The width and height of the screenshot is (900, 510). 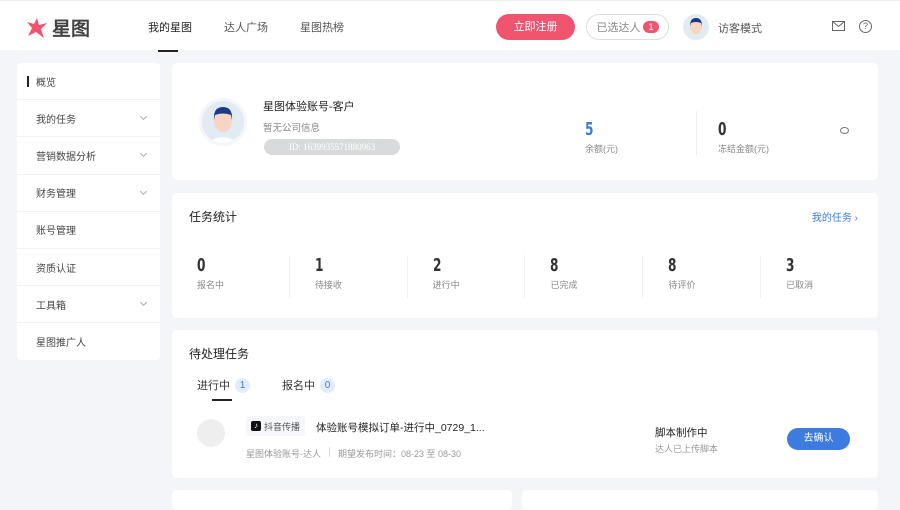 I want to click on nav-my-xingtu: 我的星图, so click(x=170, y=35).